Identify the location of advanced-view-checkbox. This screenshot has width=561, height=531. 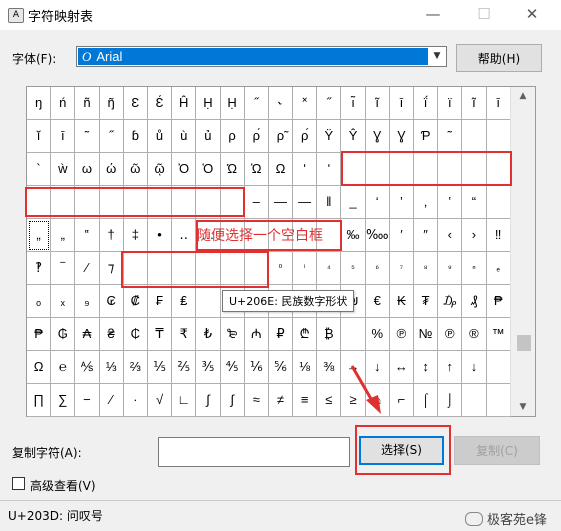
(18, 483).